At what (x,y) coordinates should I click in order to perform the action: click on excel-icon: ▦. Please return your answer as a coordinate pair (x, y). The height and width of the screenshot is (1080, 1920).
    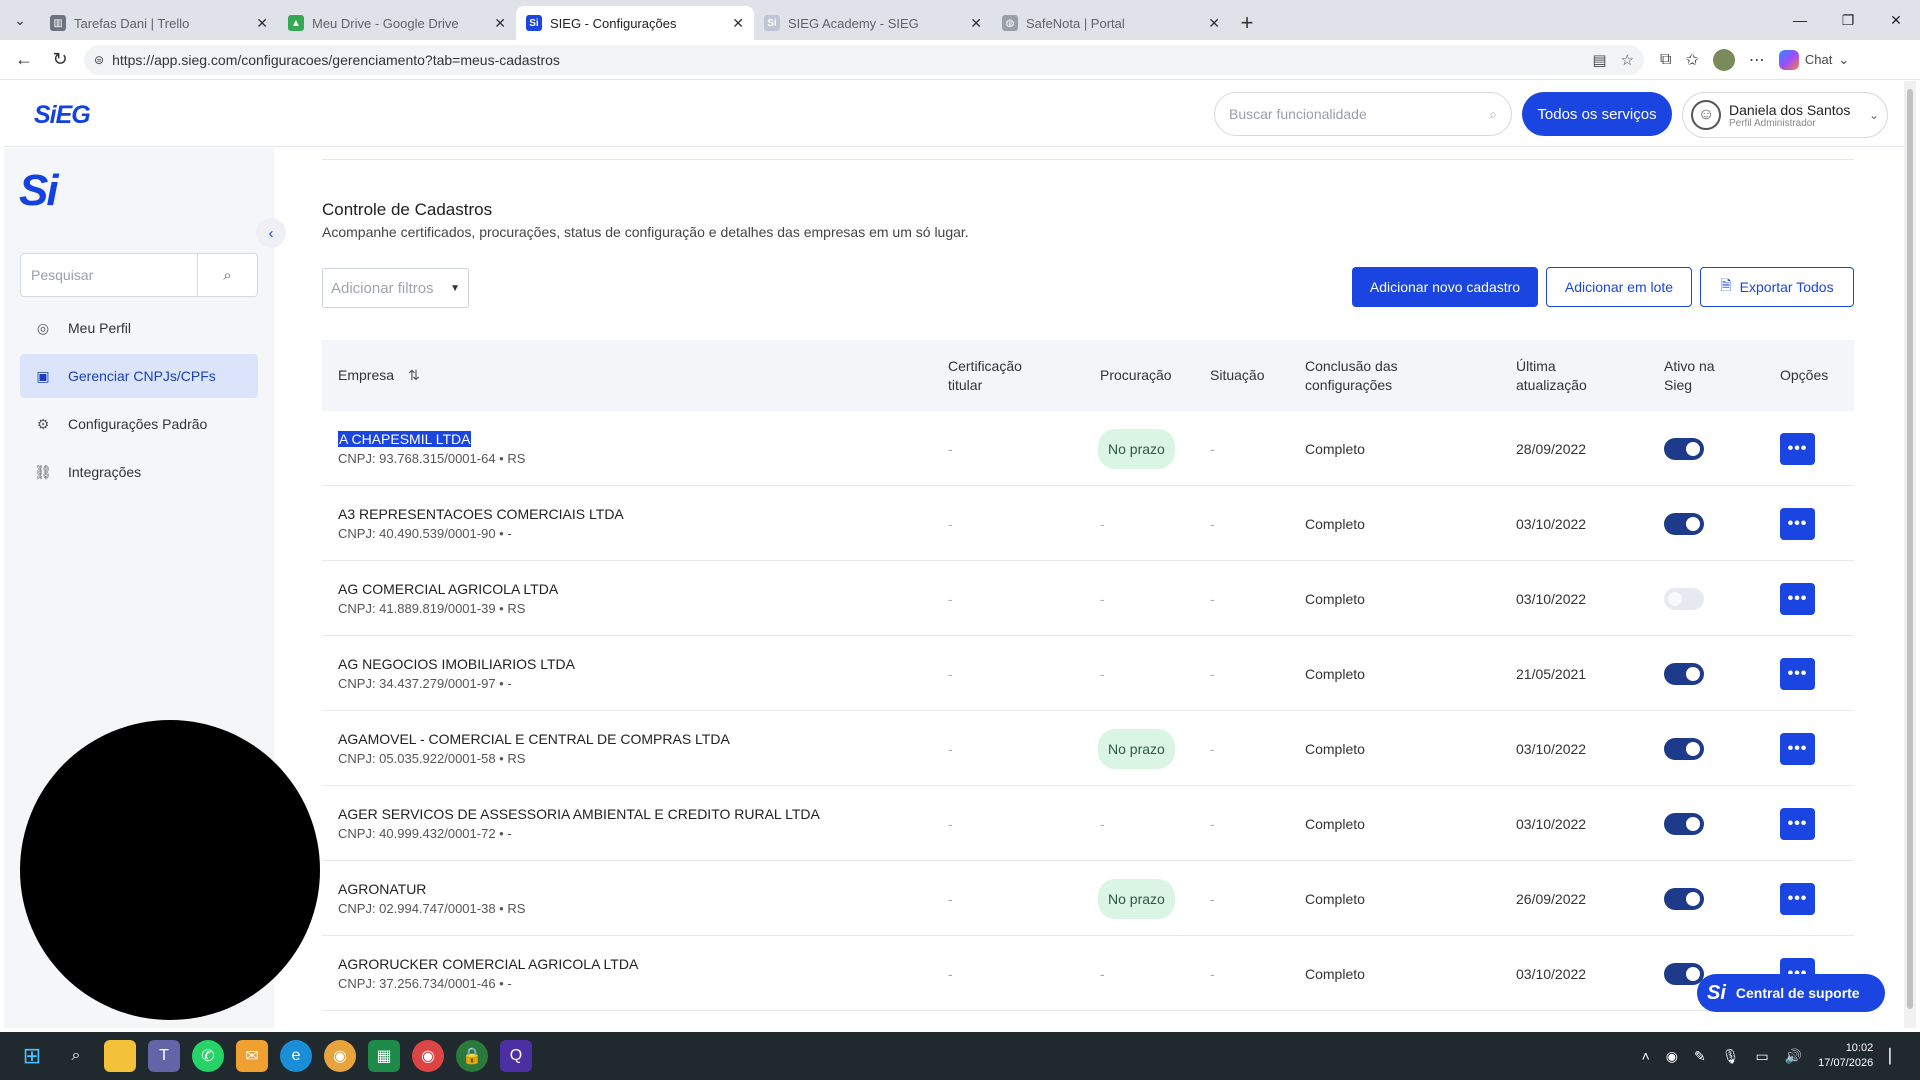
    Looking at the image, I should click on (384, 1056).